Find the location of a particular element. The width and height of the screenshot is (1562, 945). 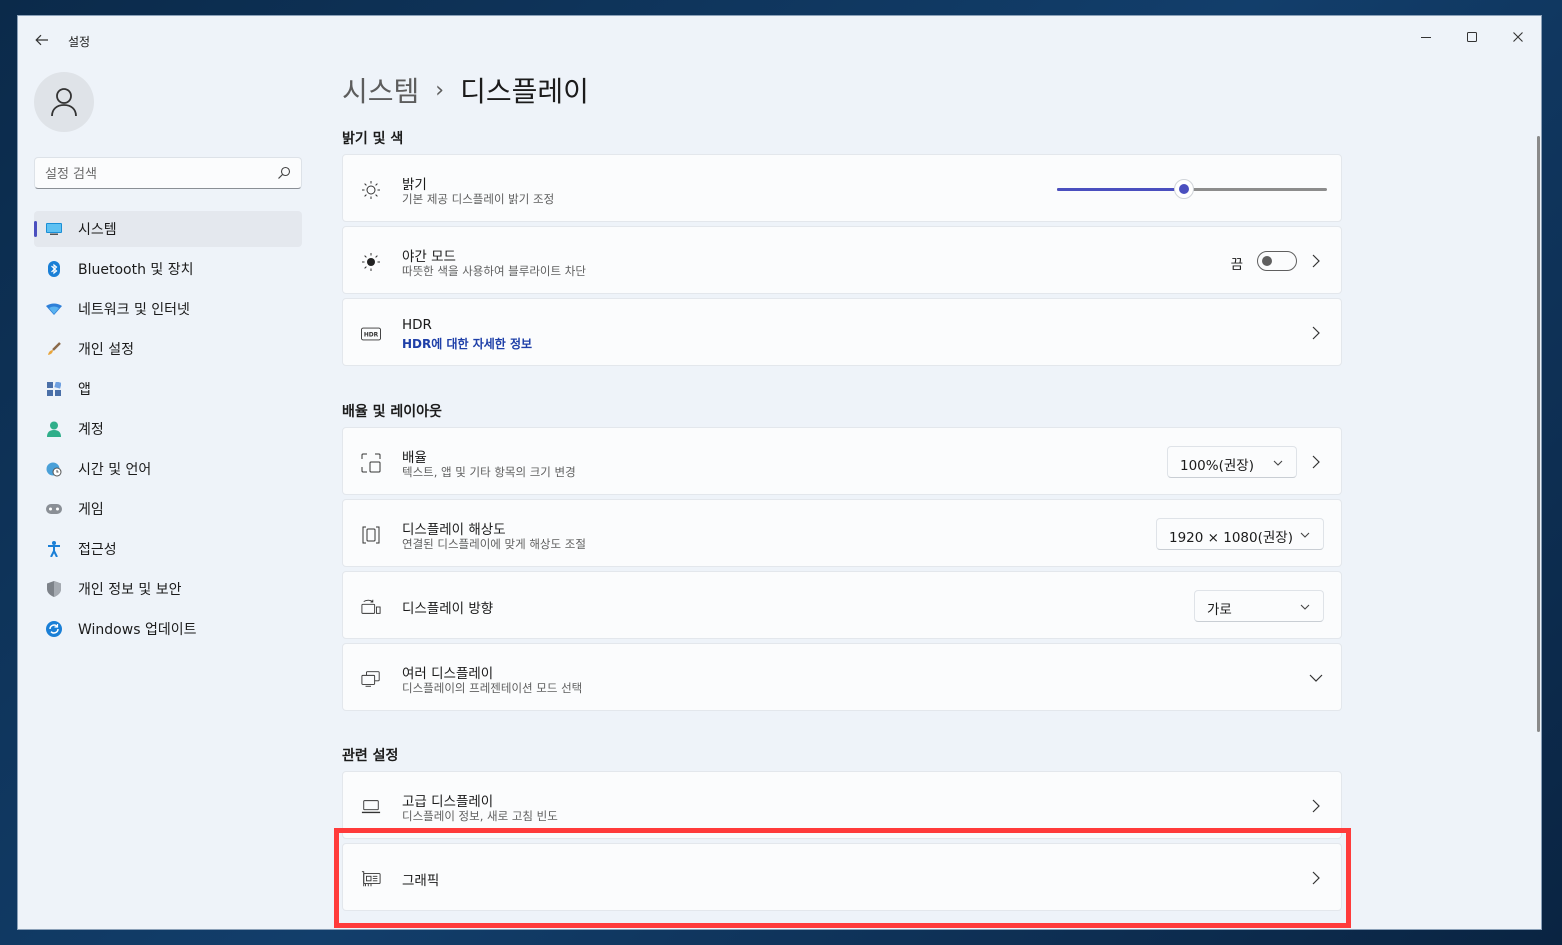

slider-thumb is located at coordinates (1183, 189).